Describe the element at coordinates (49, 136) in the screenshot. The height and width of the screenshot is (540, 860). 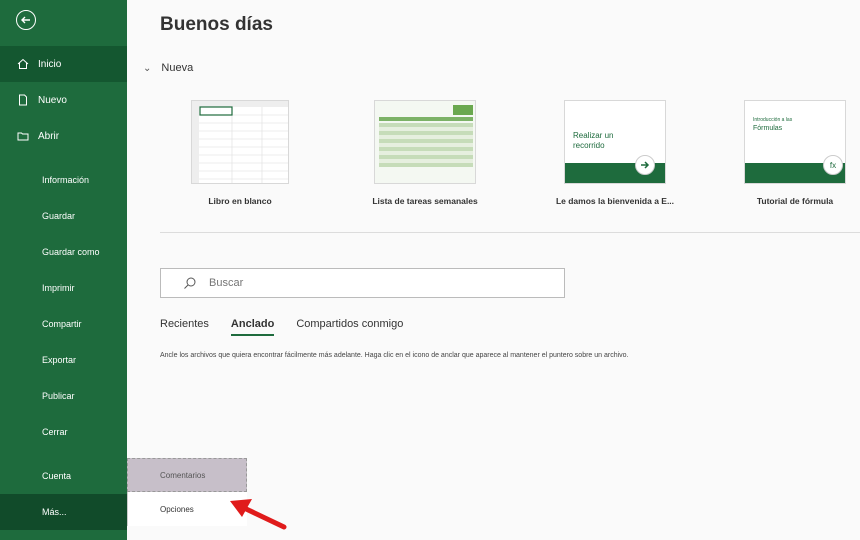
I see `sidebar-item-label: Abrir` at that location.